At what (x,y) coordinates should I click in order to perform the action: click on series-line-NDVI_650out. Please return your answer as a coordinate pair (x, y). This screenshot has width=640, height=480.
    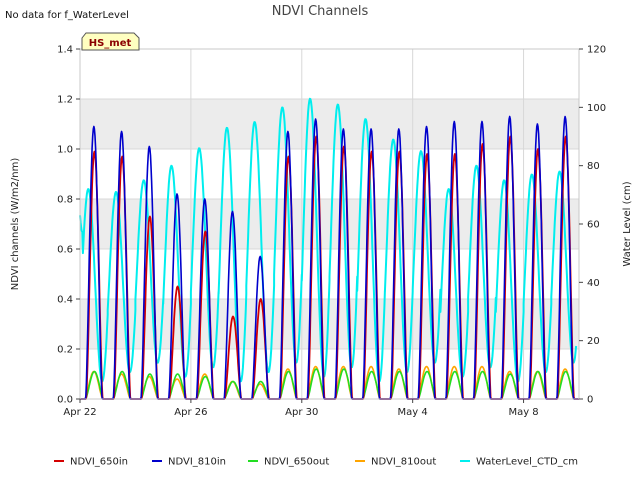
    Looking at the image, I should click on (329, 384).